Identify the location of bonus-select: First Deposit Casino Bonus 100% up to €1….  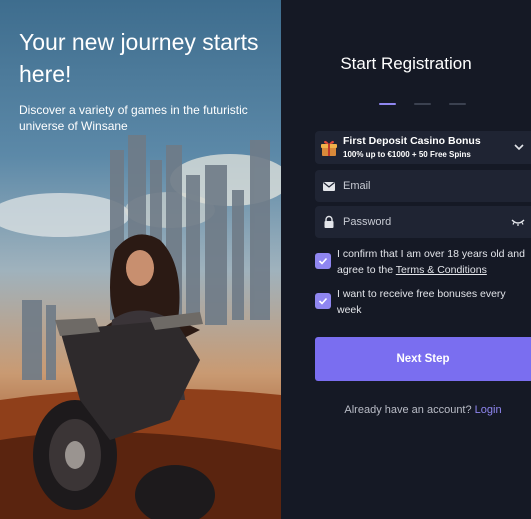
(423, 147).